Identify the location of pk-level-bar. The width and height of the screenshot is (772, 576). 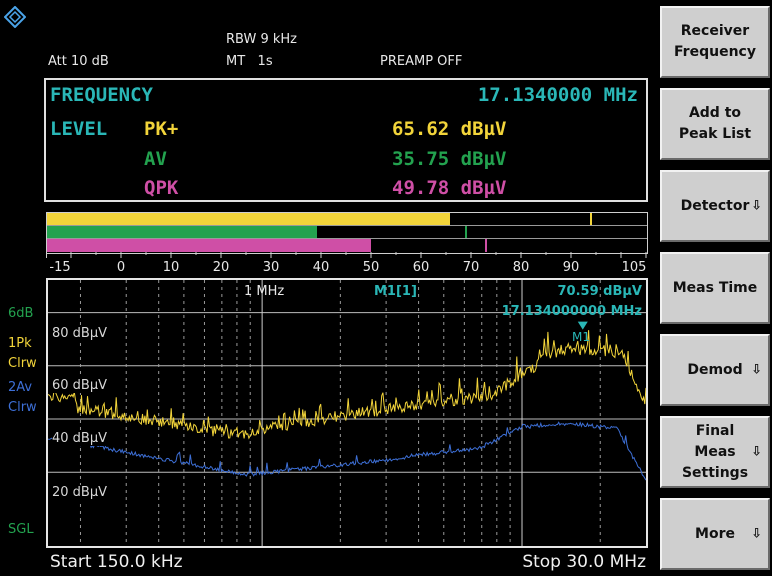
(249, 219).